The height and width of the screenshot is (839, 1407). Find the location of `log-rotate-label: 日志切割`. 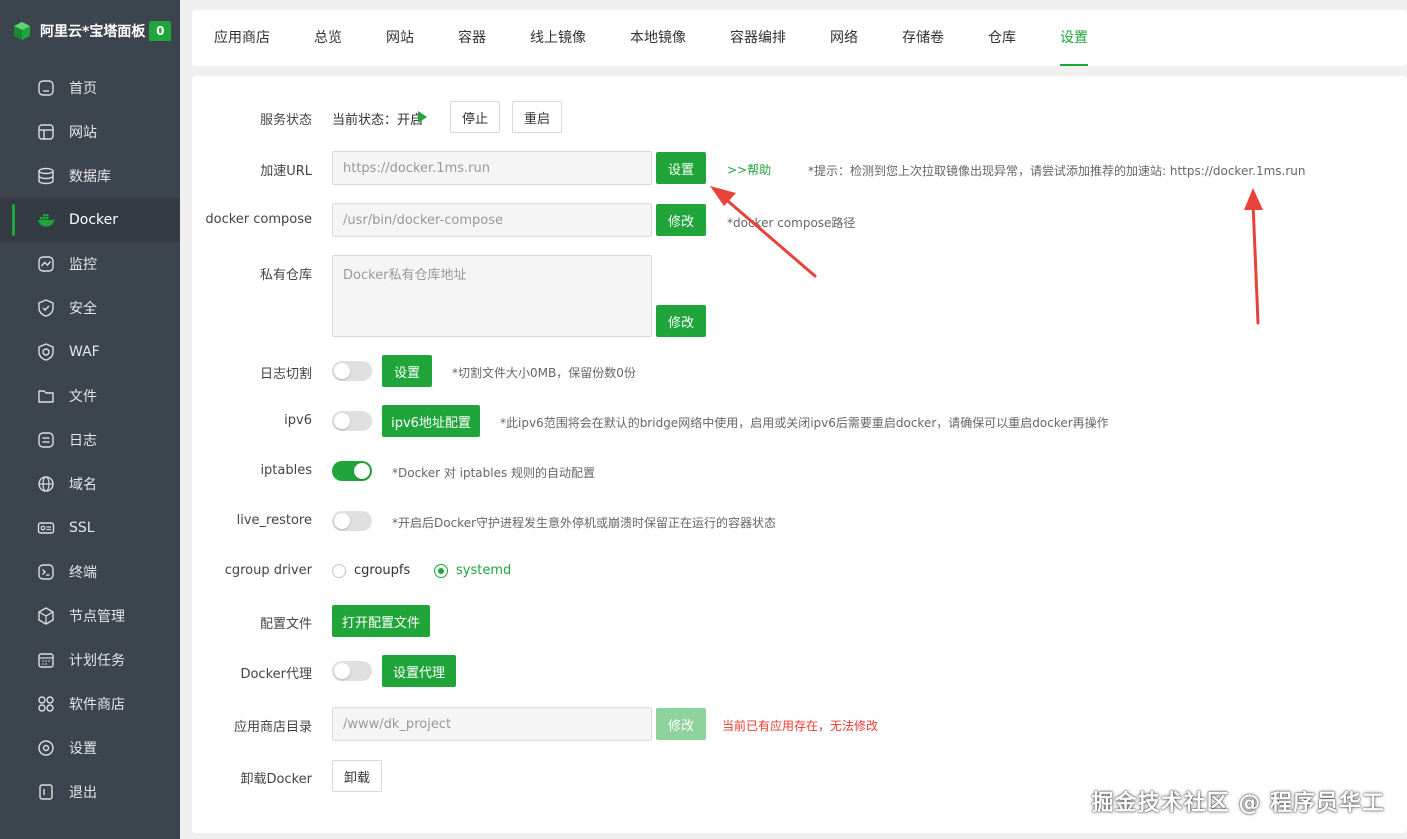

log-rotate-label: 日志切割 is located at coordinates (285, 374).